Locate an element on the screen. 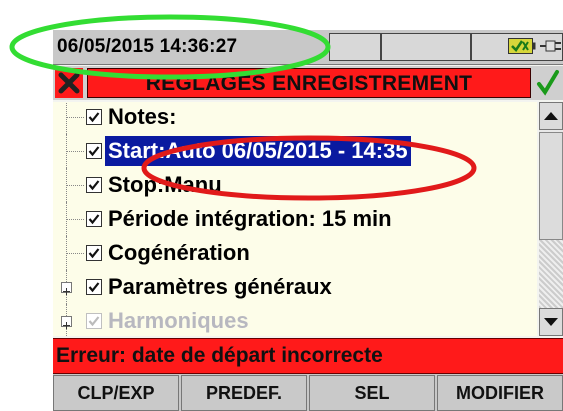  list-item-label: Stop:Manu is located at coordinates (165, 184).